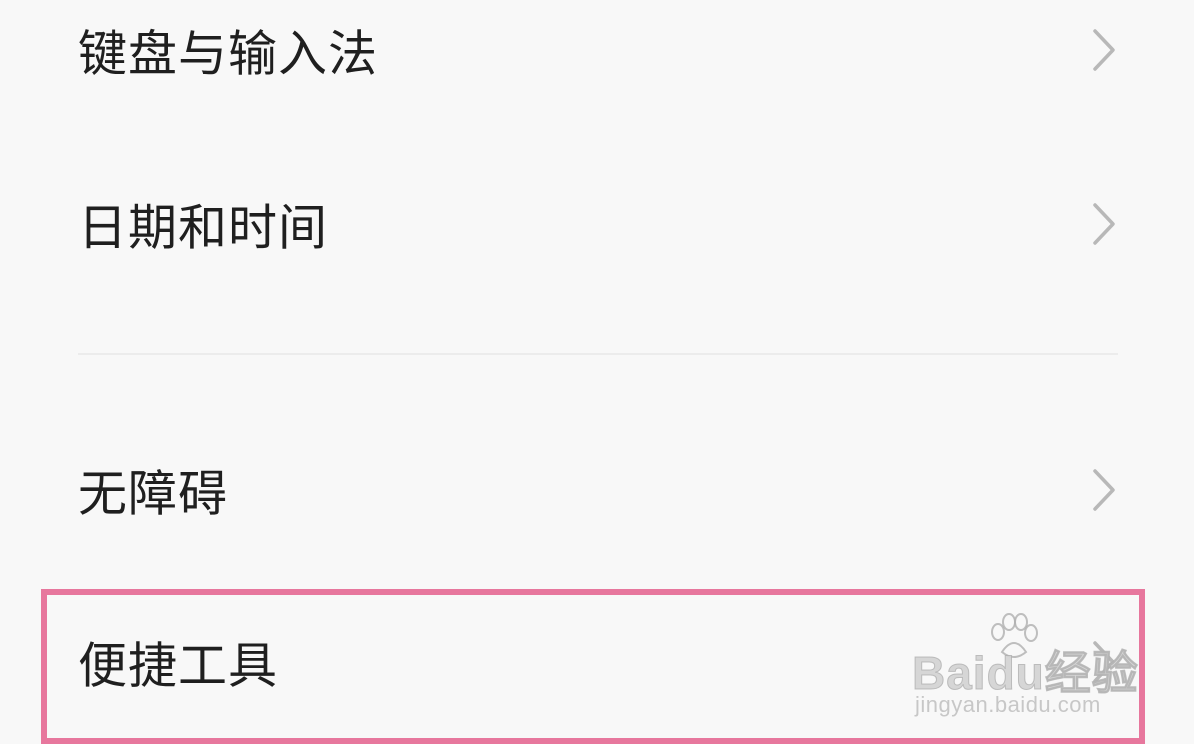  Describe the element at coordinates (597, 55) in the screenshot. I see `settings-item-keyboard-input: 键盘与输入法` at that location.